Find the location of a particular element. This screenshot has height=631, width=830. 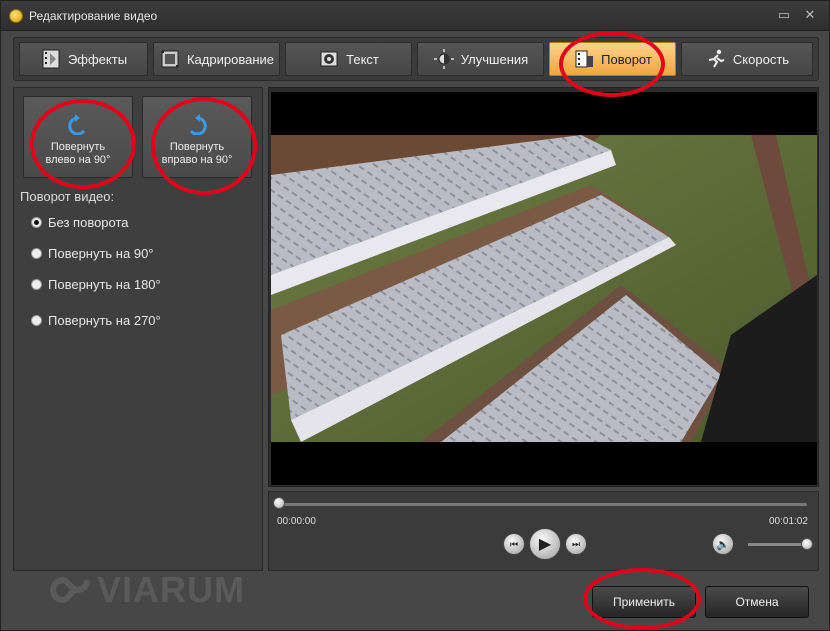

timeline-thumb is located at coordinates (279, 503).